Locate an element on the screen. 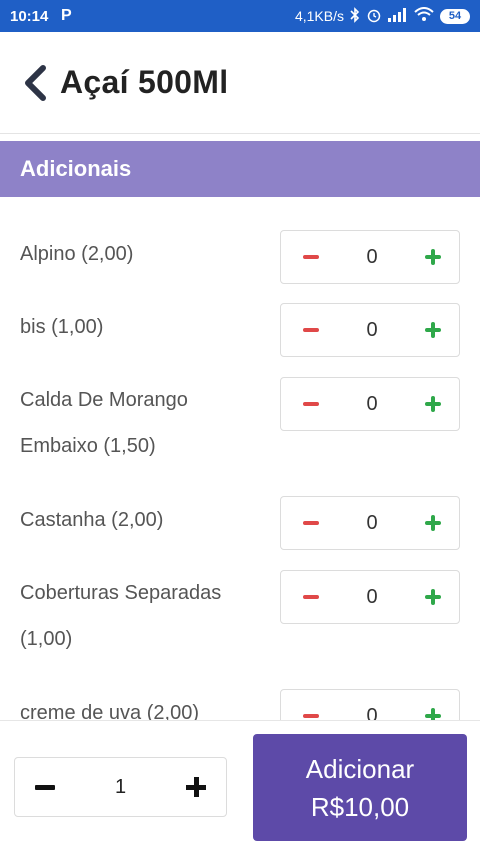 This screenshot has height=853, width=480. add-to-cart-button: Adicionar R$10,00 is located at coordinates (360, 787).